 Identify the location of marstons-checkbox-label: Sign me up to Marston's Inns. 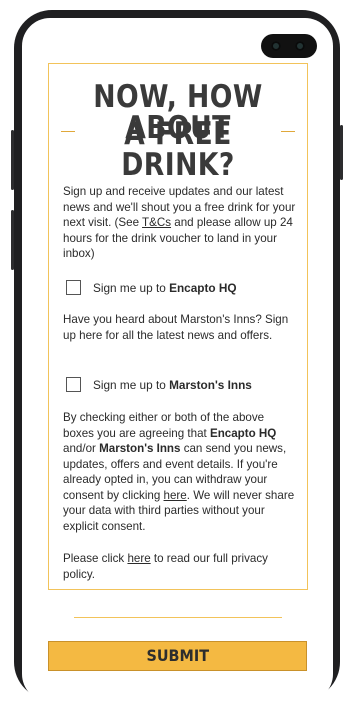
(172, 385).